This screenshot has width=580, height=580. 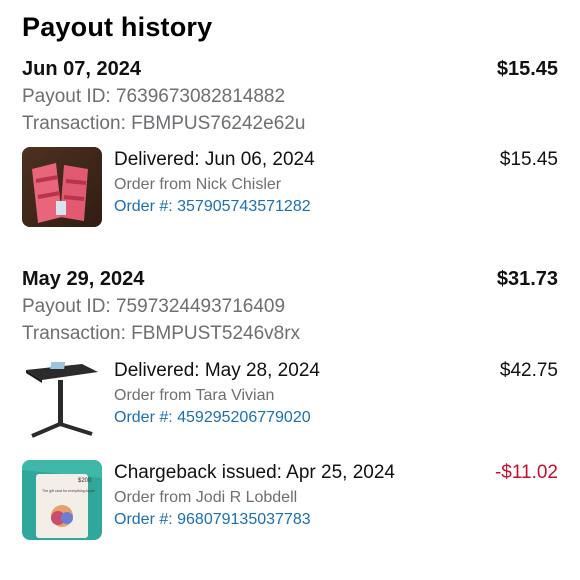 I want to click on order-amount: $15.45, so click(x=528, y=159).